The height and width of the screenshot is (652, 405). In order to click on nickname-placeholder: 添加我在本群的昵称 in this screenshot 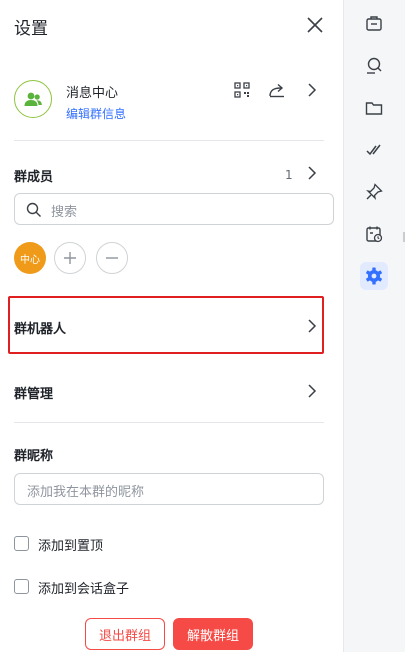, I will do `click(86, 492)`.